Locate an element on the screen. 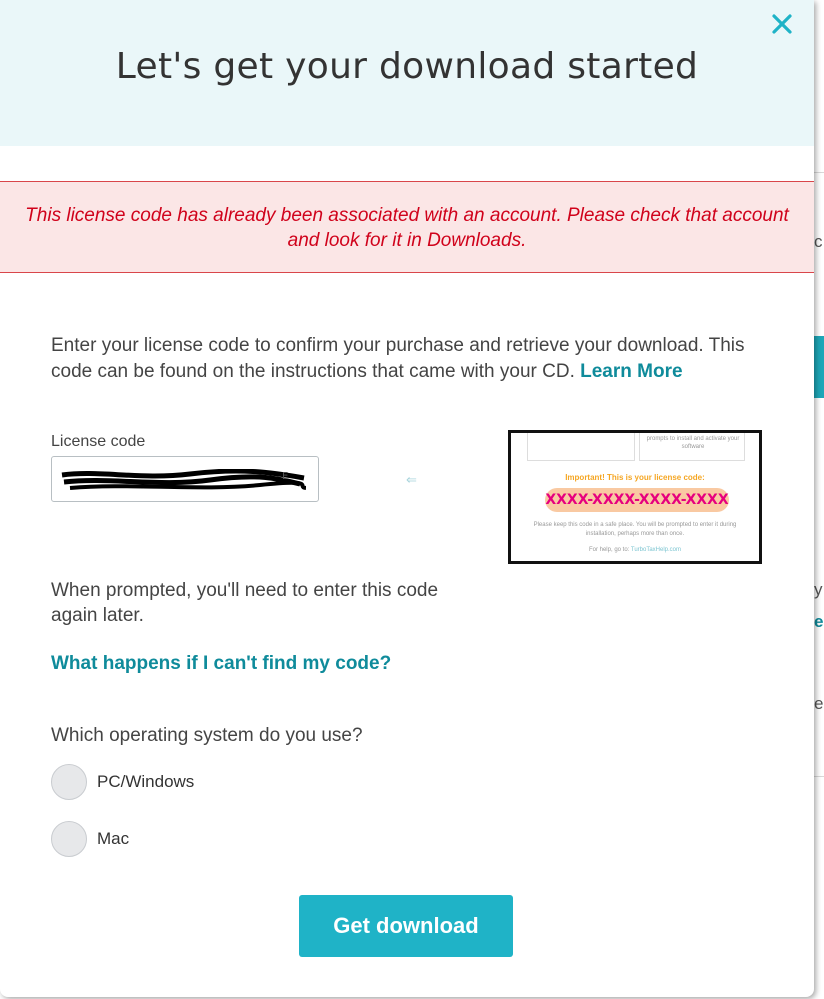 The height and width of the screenshot is (999, 824). card-help-prefix: For help, go to: is located at coordinates (609, 550).